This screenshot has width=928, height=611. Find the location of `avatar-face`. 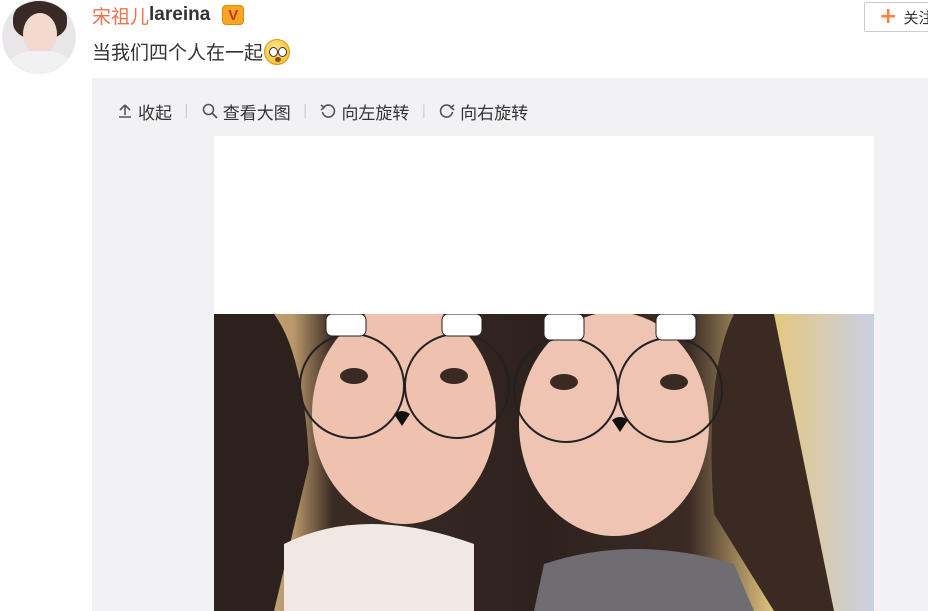

avatar-face is located at coordinates (40, 34).